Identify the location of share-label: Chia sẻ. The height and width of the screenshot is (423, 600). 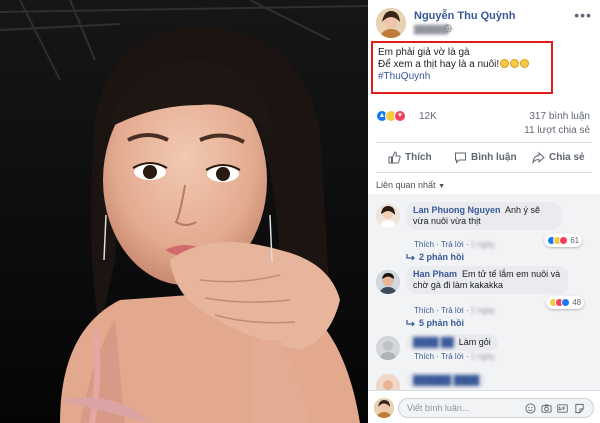
(567, 157).